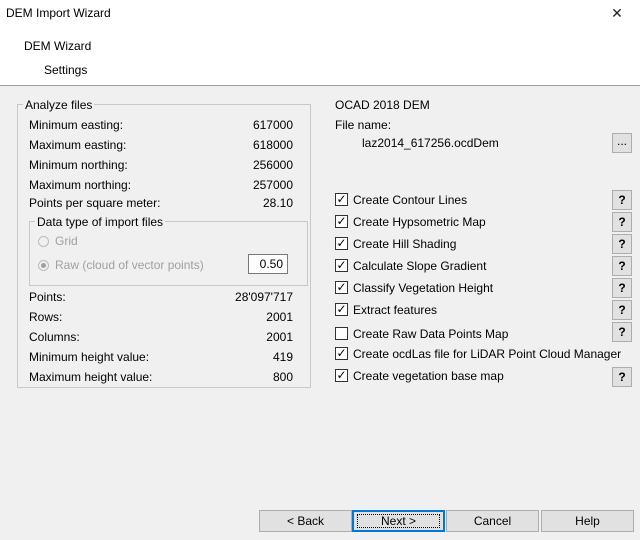  Describe the element at coordinates (161, 317) in the screenshot. I see `stat-row-rows: Rows: 2001` at that location.